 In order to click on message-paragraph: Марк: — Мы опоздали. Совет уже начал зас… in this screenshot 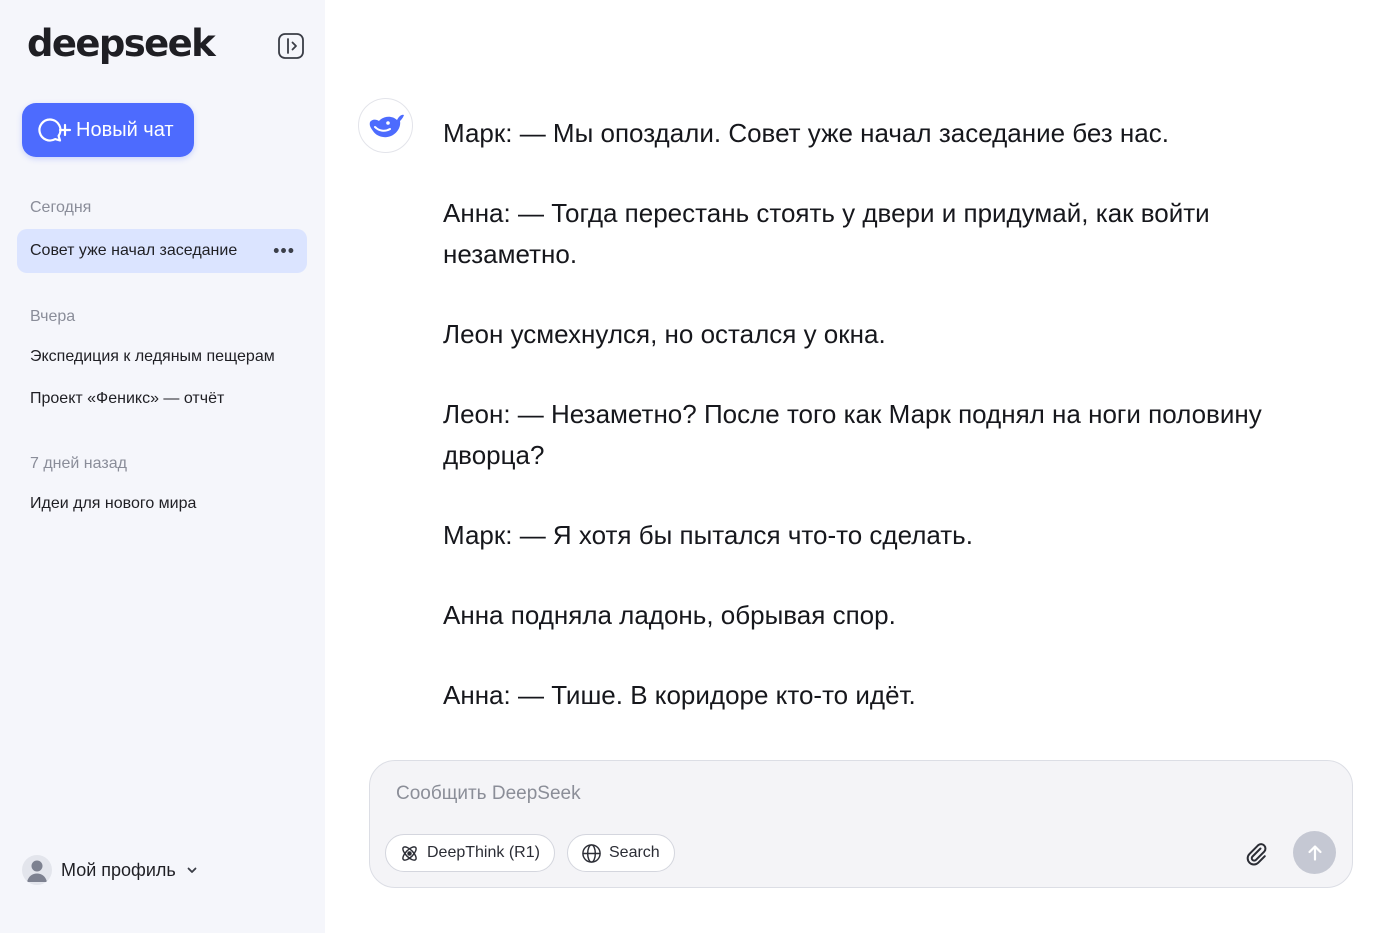, I will do `click(806, 133)`.